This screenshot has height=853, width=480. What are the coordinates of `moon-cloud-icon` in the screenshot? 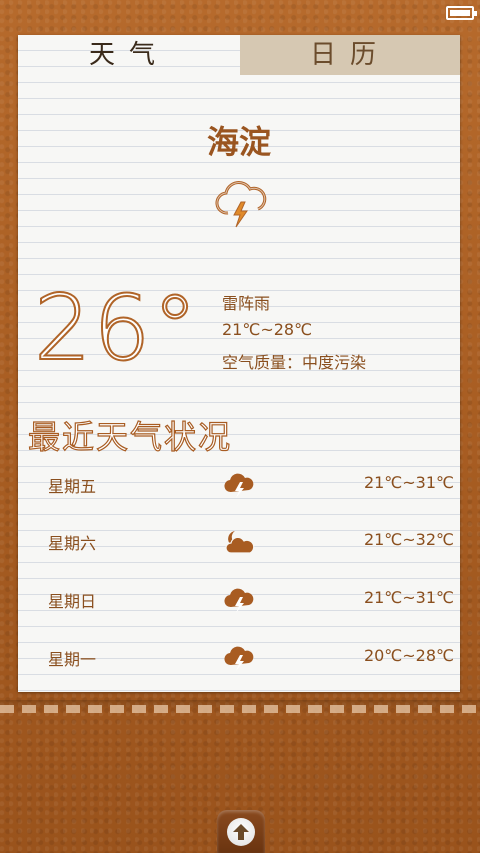 It's located at (240, 542).